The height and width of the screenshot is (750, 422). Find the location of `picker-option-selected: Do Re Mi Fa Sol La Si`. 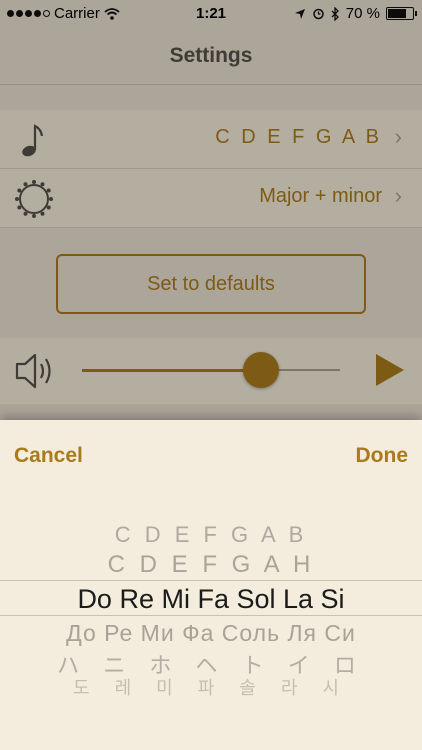

picker-option-selected: Do Re Mi Fa Sol La Si is located at coordinates (211, 599).